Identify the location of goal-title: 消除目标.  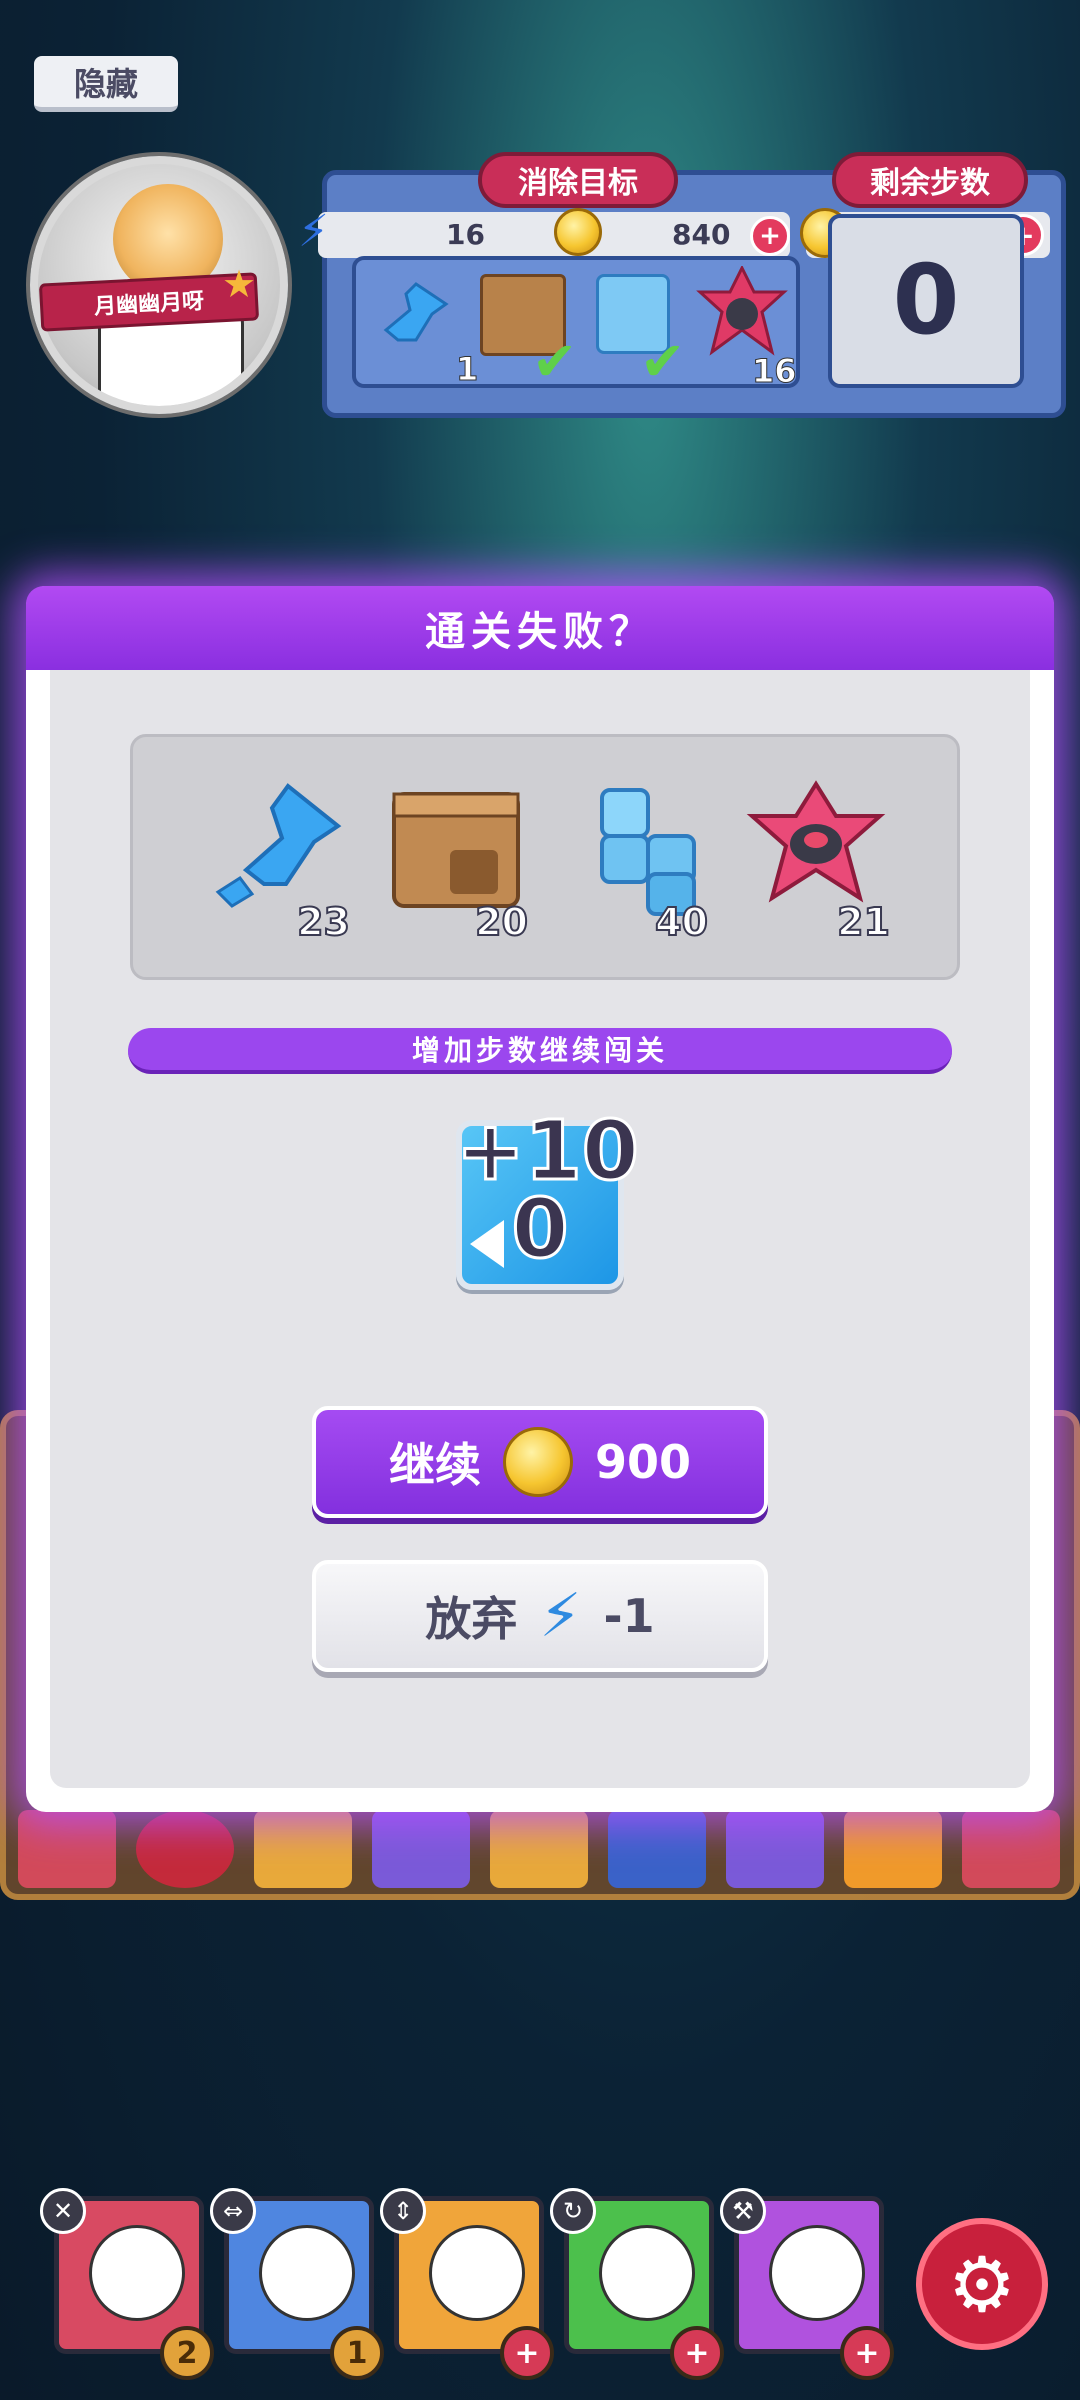
(578, 180).